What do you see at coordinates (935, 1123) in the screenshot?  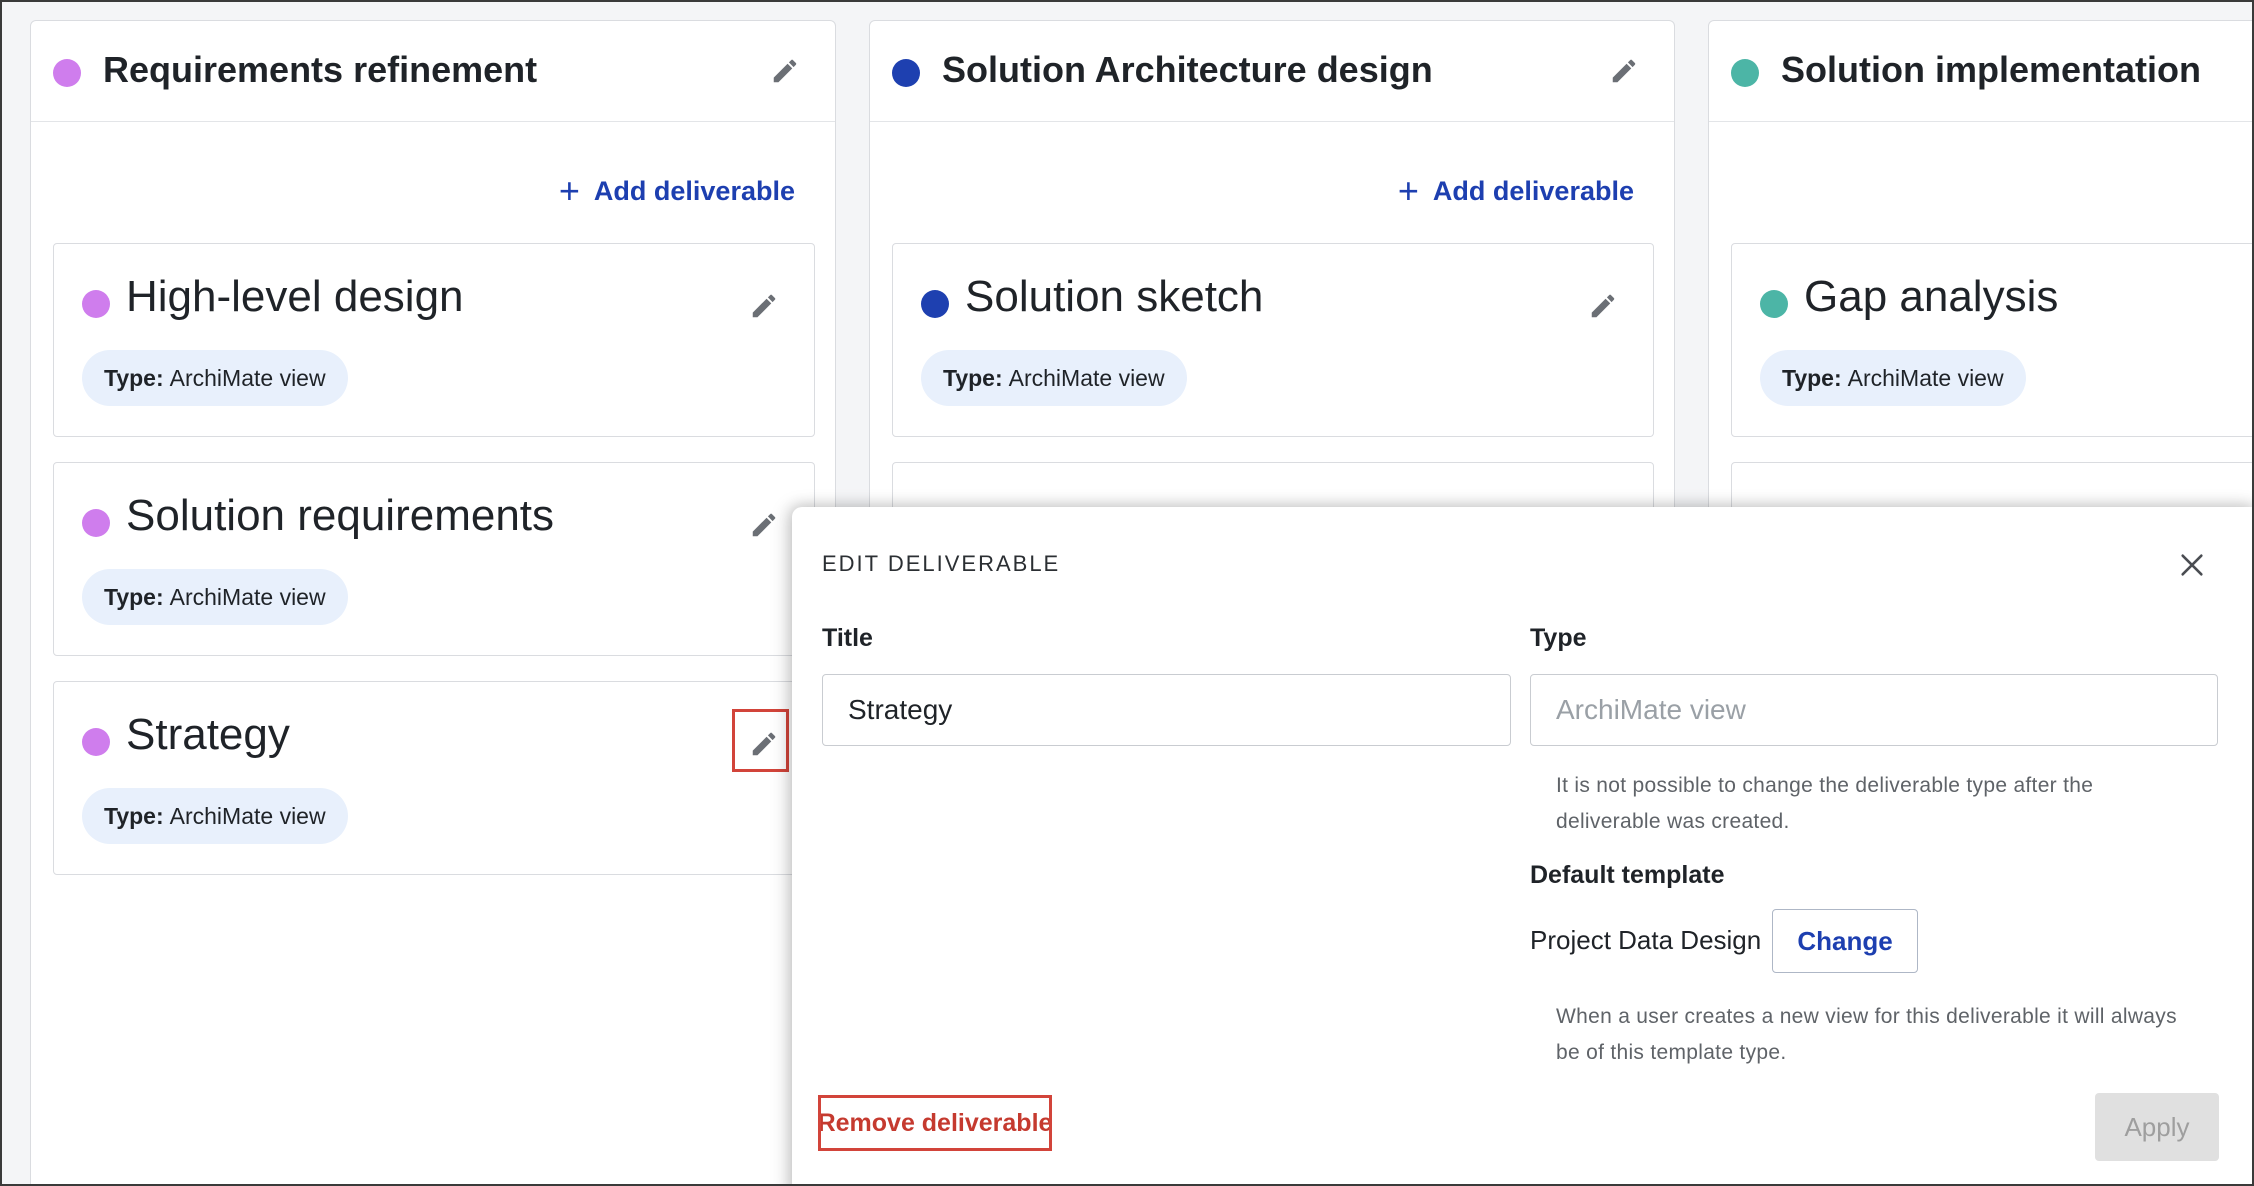 I see `highlight-remove-deliverable` at bounding box center [935, 1123].